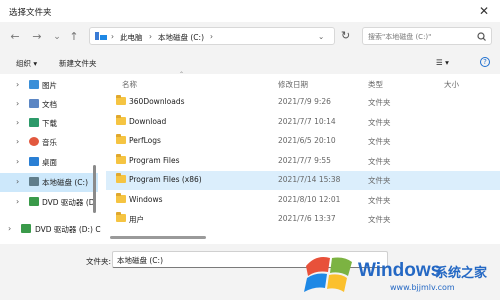  What do you see at coordinates (49, 85) in the screenshot?
I see `sidebar-item: › 图片` at bounding box center [49, 85].